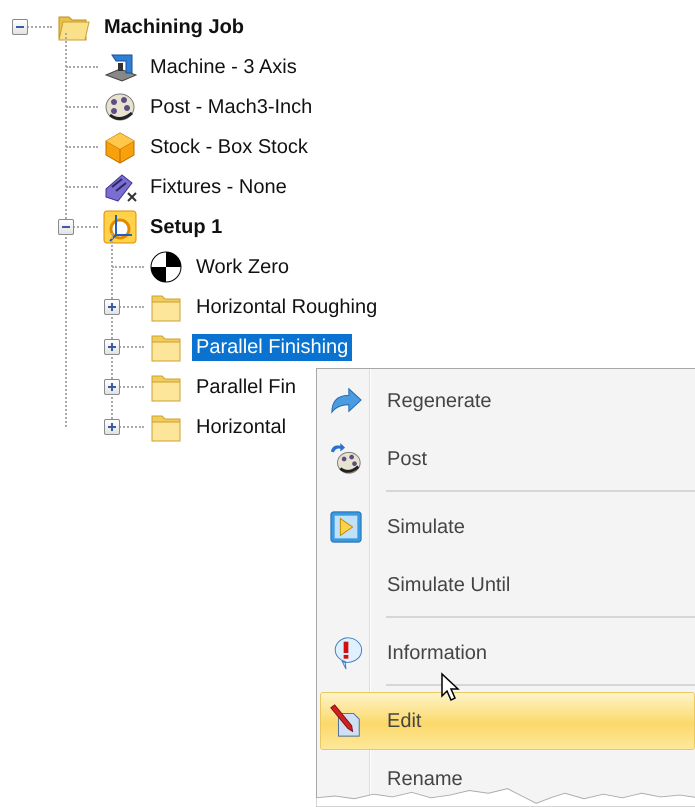  What do you see at coordinates (507, 721) in the screenshot?
I see `menu-item: Edit` at bounding box center [507, 721].